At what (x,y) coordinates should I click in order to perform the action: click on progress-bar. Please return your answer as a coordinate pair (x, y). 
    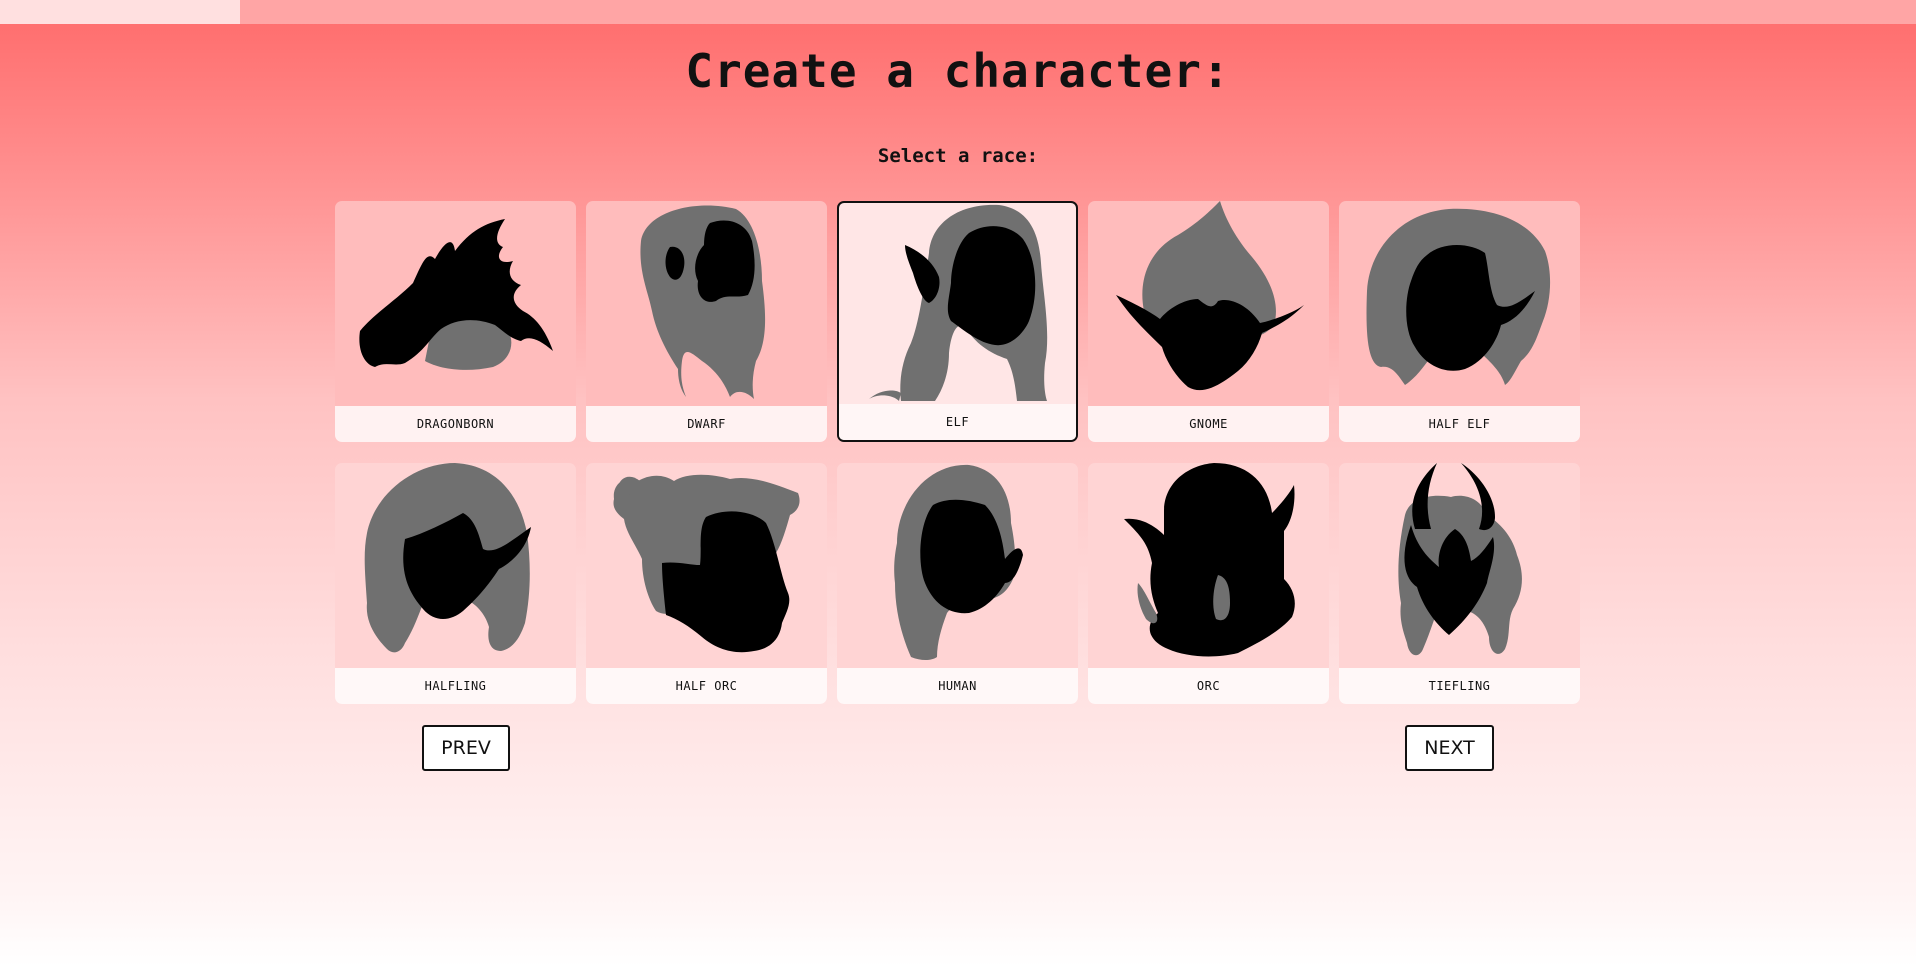
    Looking at the image, I should click on (958, 12).